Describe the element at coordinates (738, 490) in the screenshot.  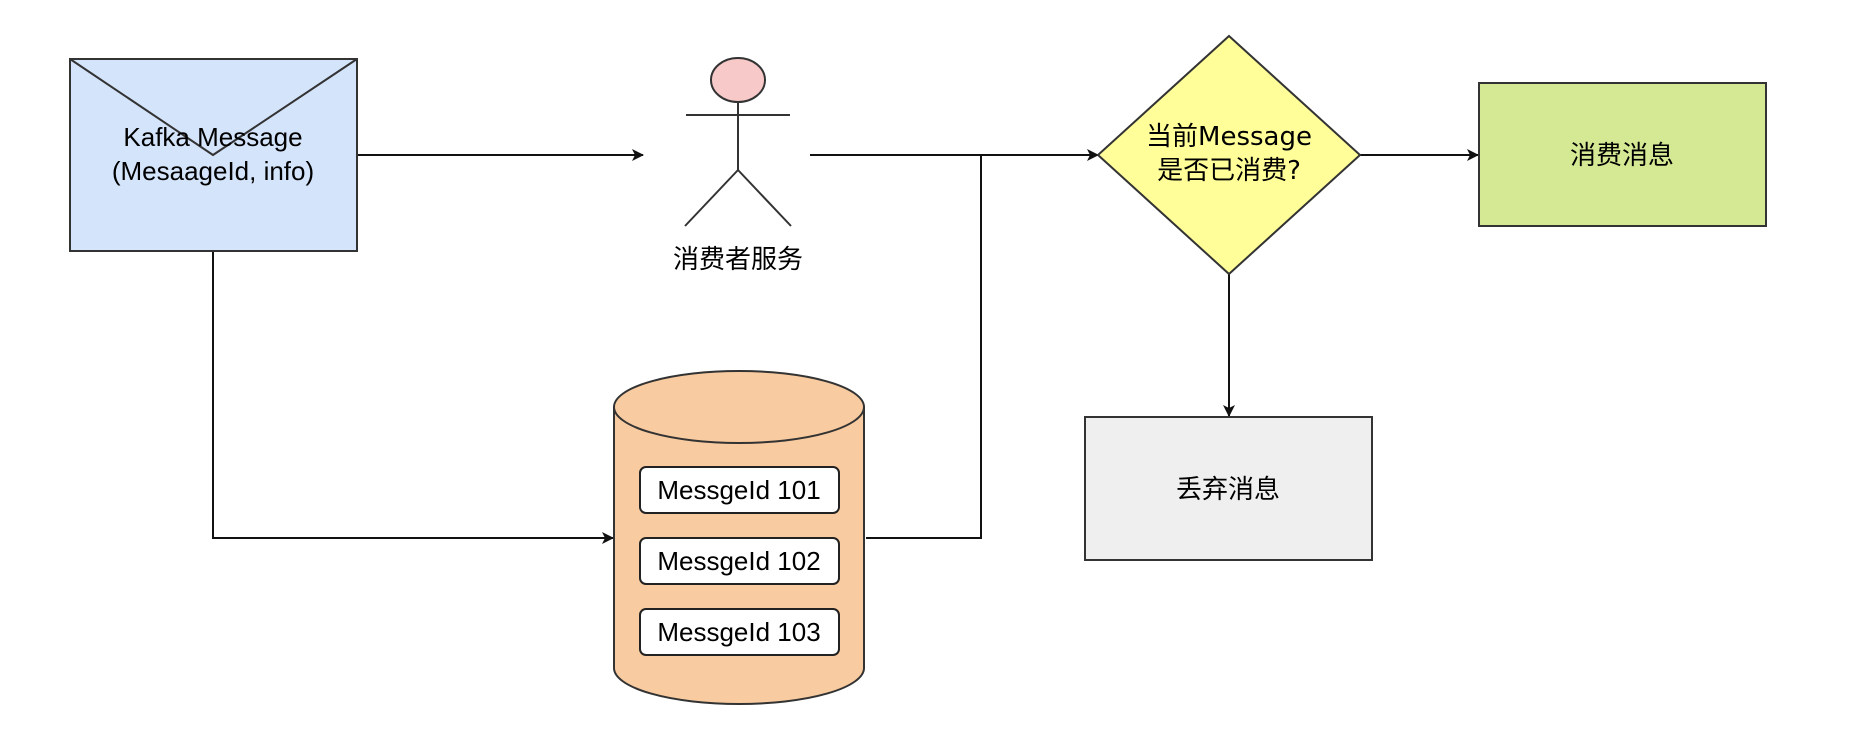
I see `message-id-label-101: MessgeId 101` at that location.